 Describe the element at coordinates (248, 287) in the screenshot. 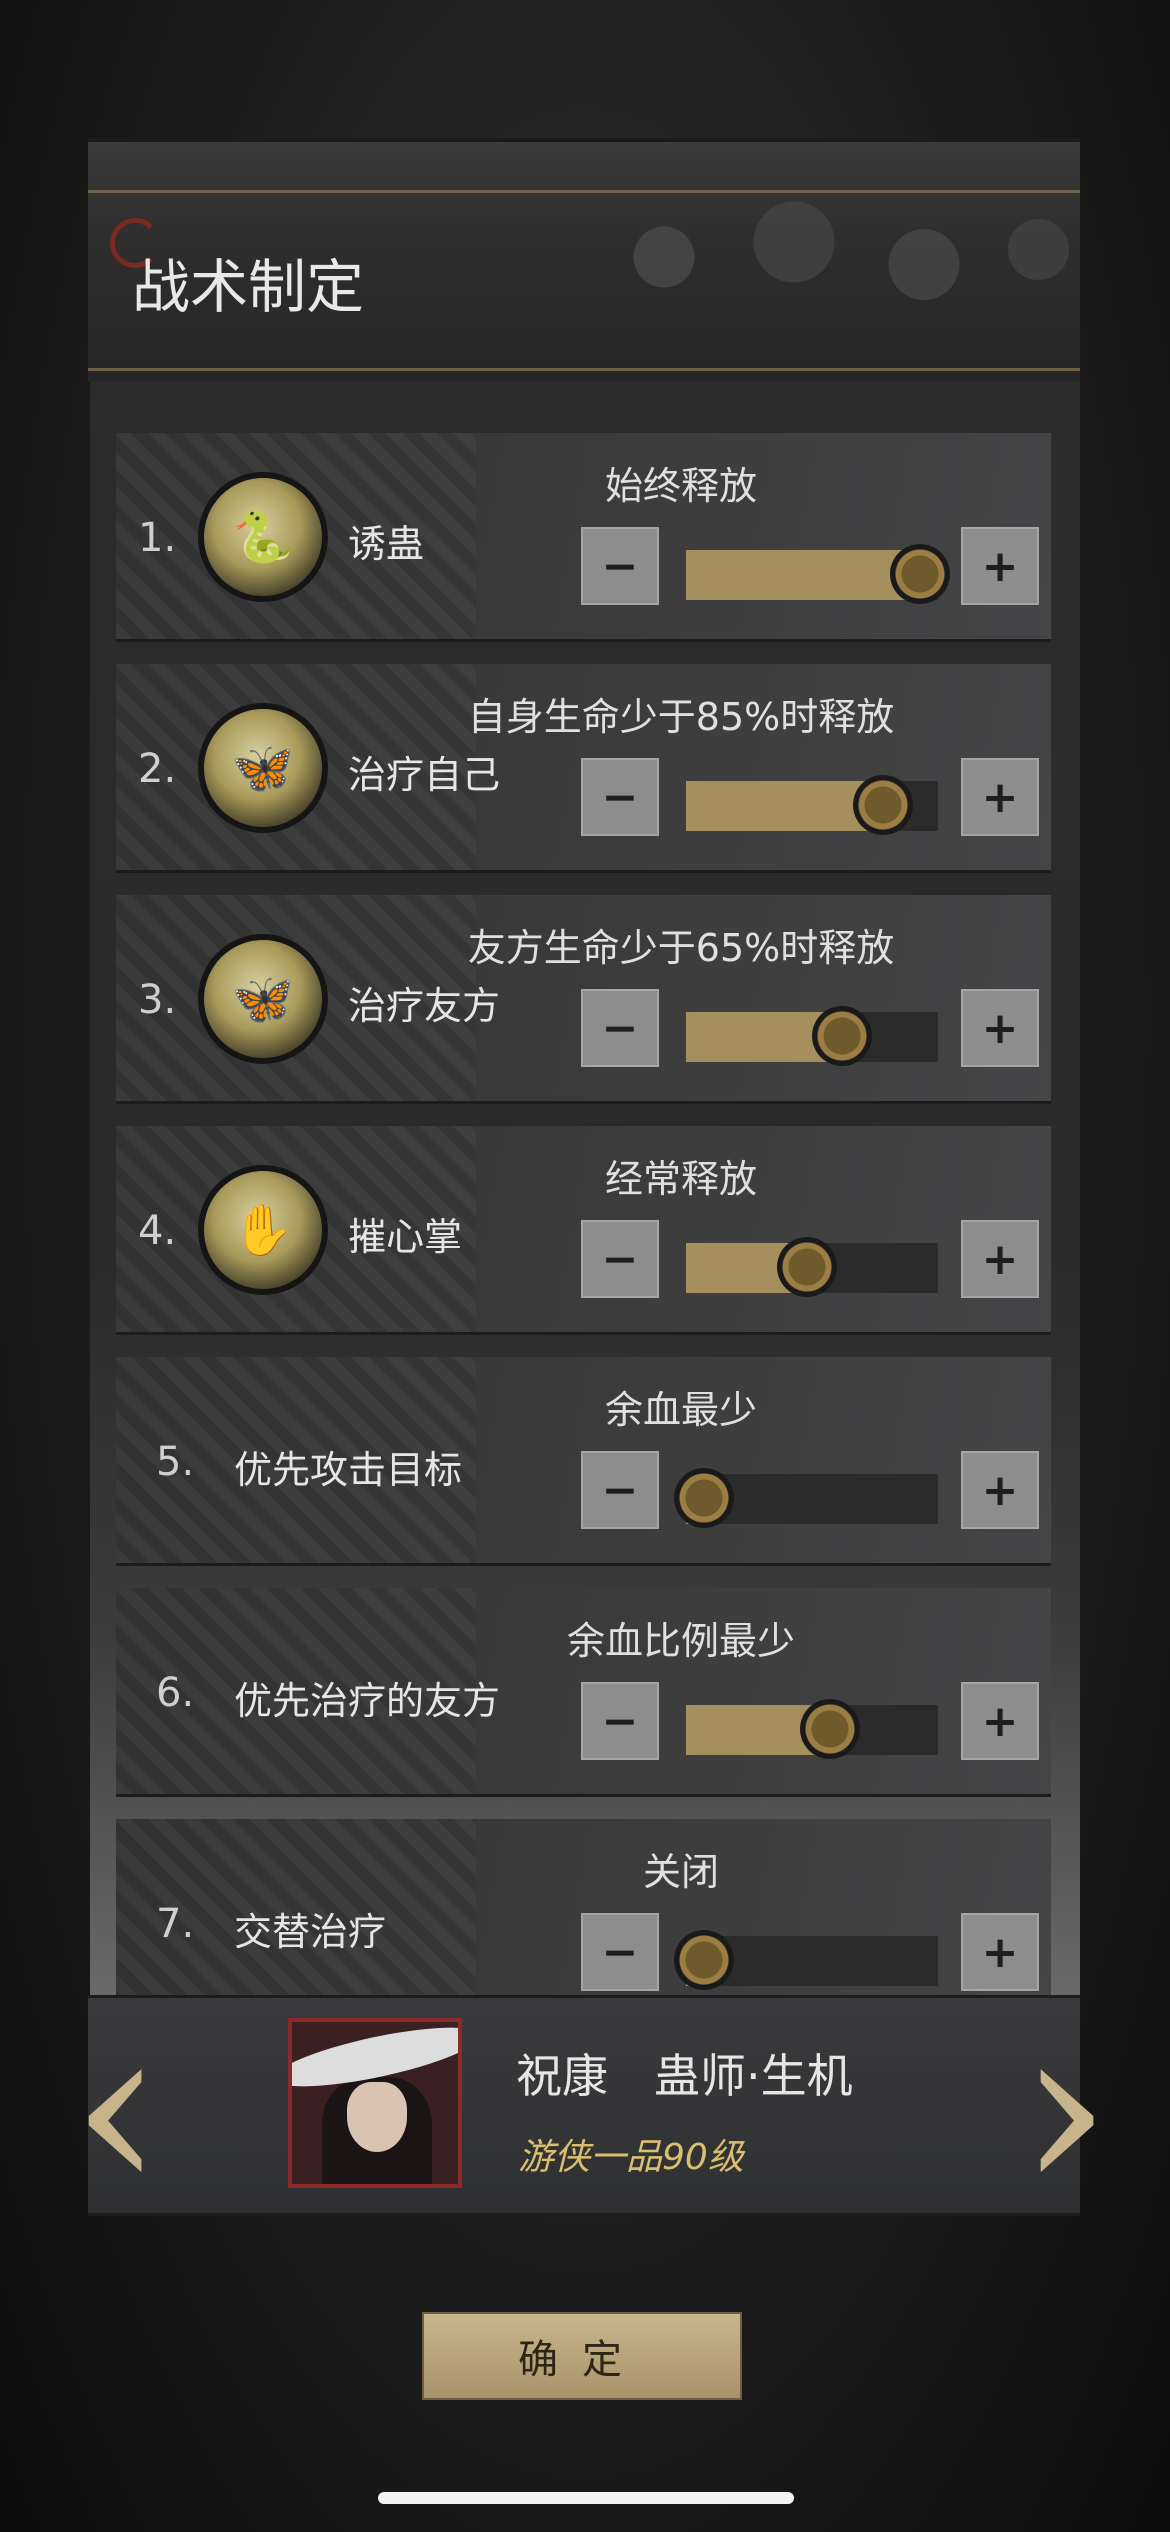

I see `page-title: 战术制定` at that location.